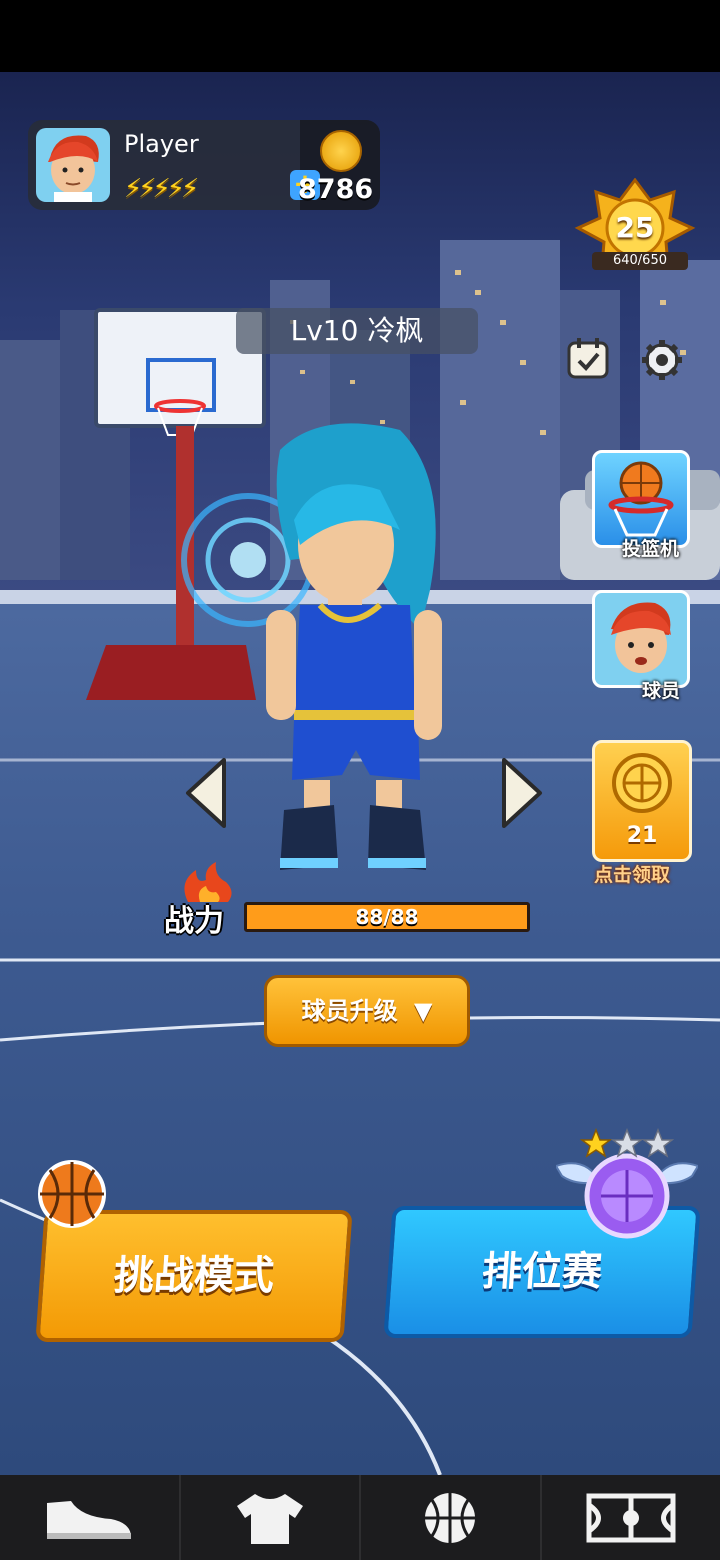 The width and height of the screenshot is (720, 1560). I want to click on nav-clothing, so click(271, 1517).